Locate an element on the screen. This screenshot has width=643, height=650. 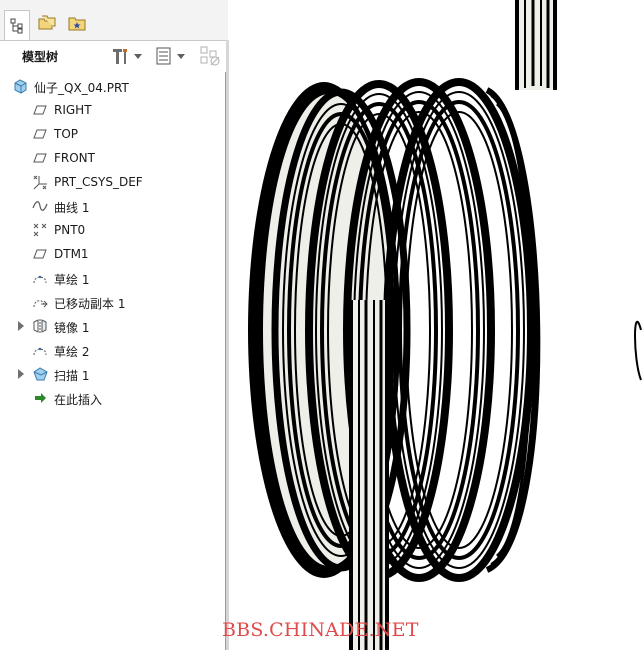
tree-item-label: PRT_CSYS_DEF is located at coordinates (98, 182).